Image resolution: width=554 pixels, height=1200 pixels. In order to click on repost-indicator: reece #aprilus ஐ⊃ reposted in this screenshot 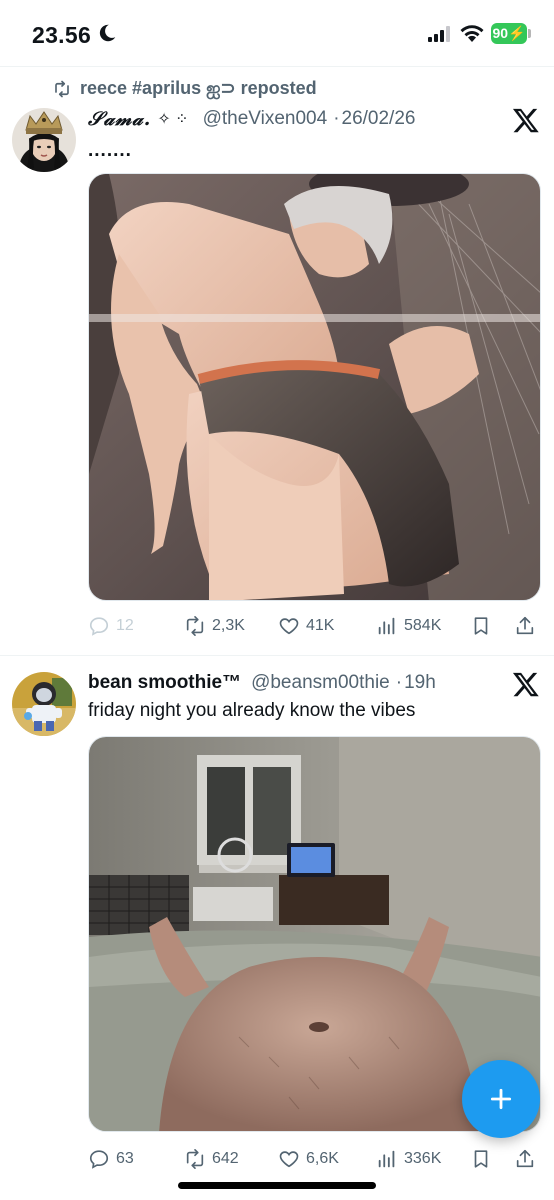, I will do `click(184, 89)`.